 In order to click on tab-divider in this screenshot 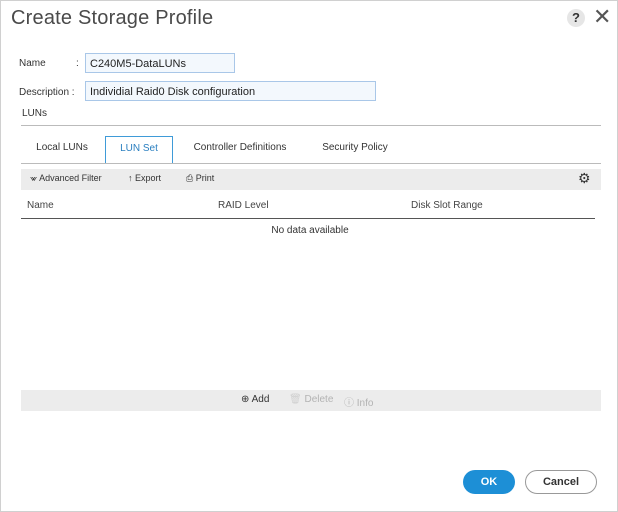, I will do `click(311, 163)`.